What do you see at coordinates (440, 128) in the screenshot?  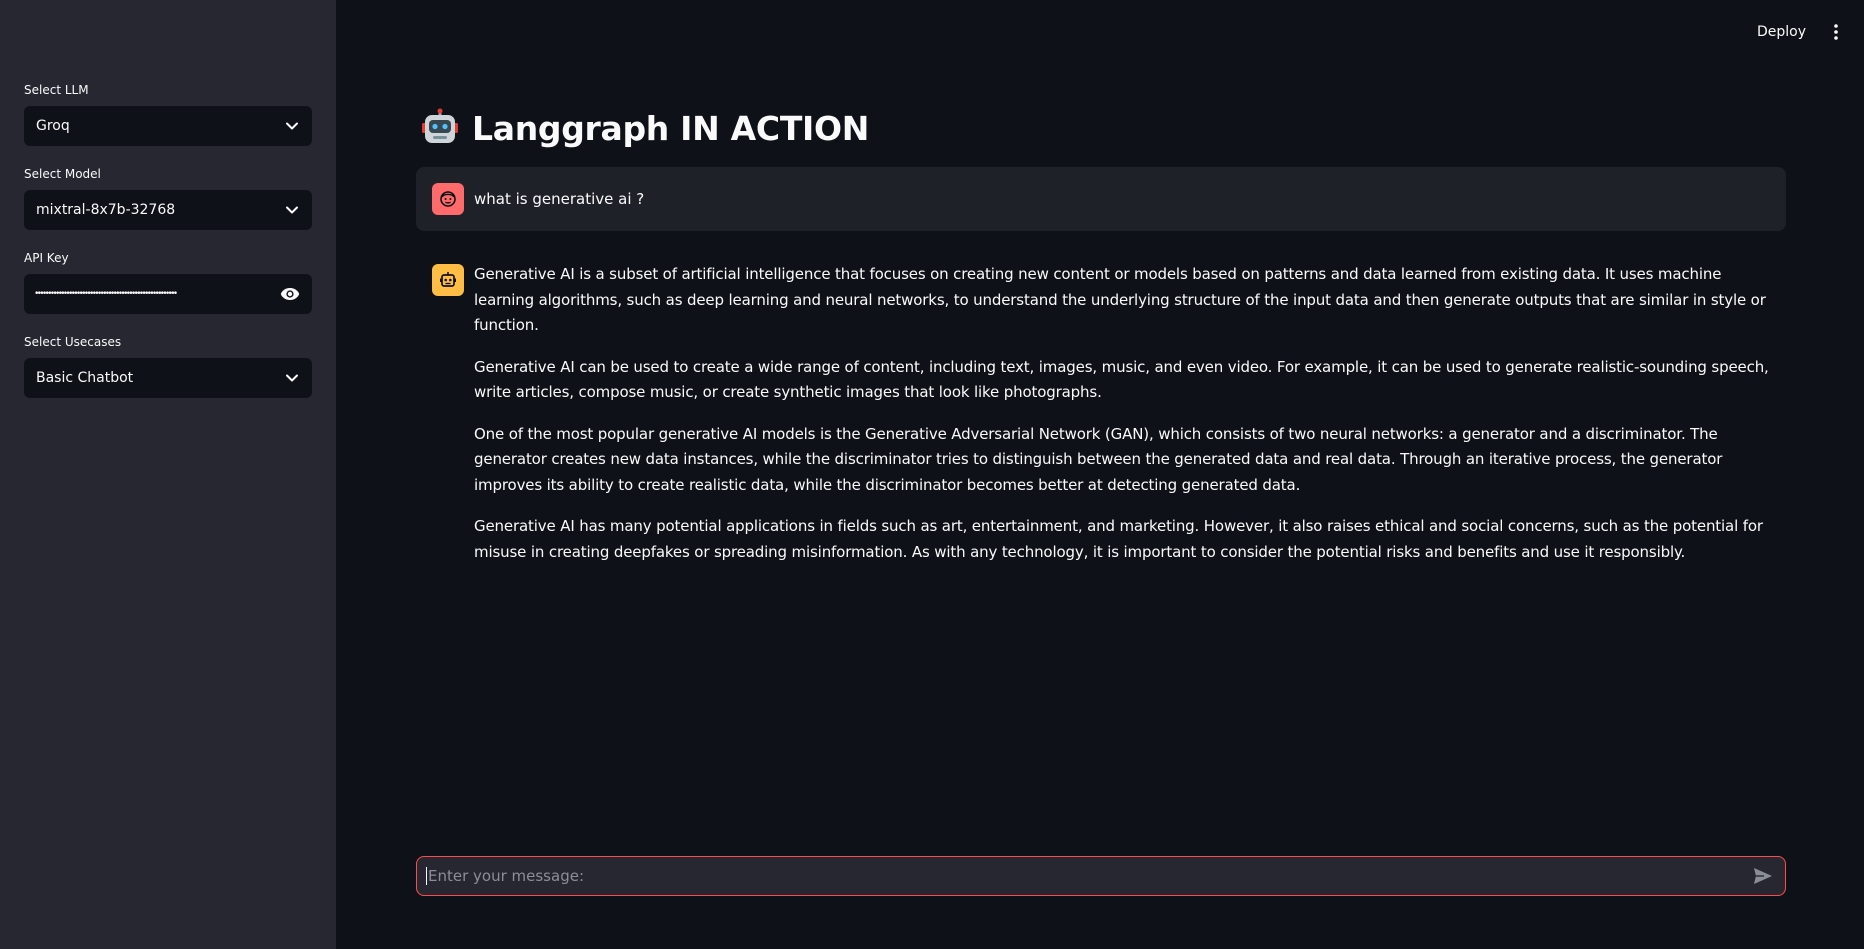 I see `robot-emoji-icon` at bounding box center [440, 128].